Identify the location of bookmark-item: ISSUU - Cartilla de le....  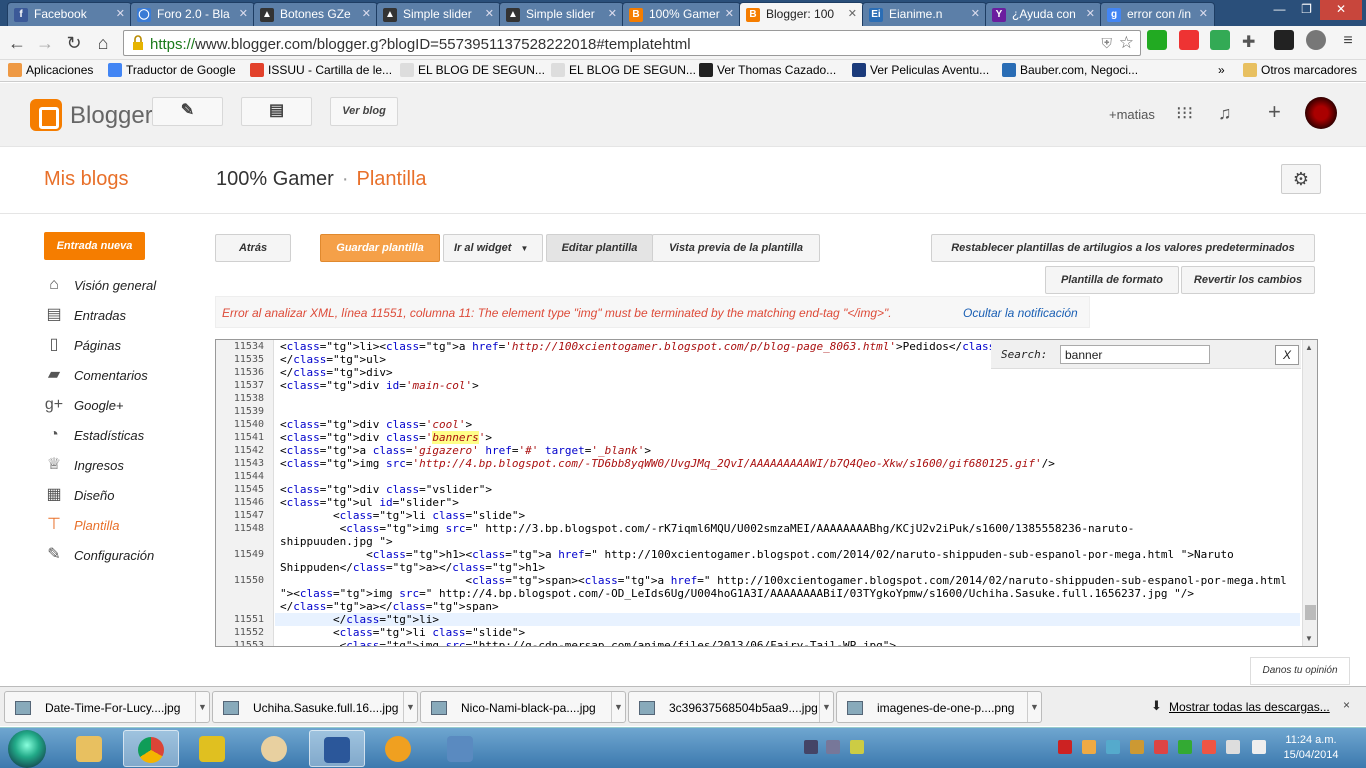
(321, 70).